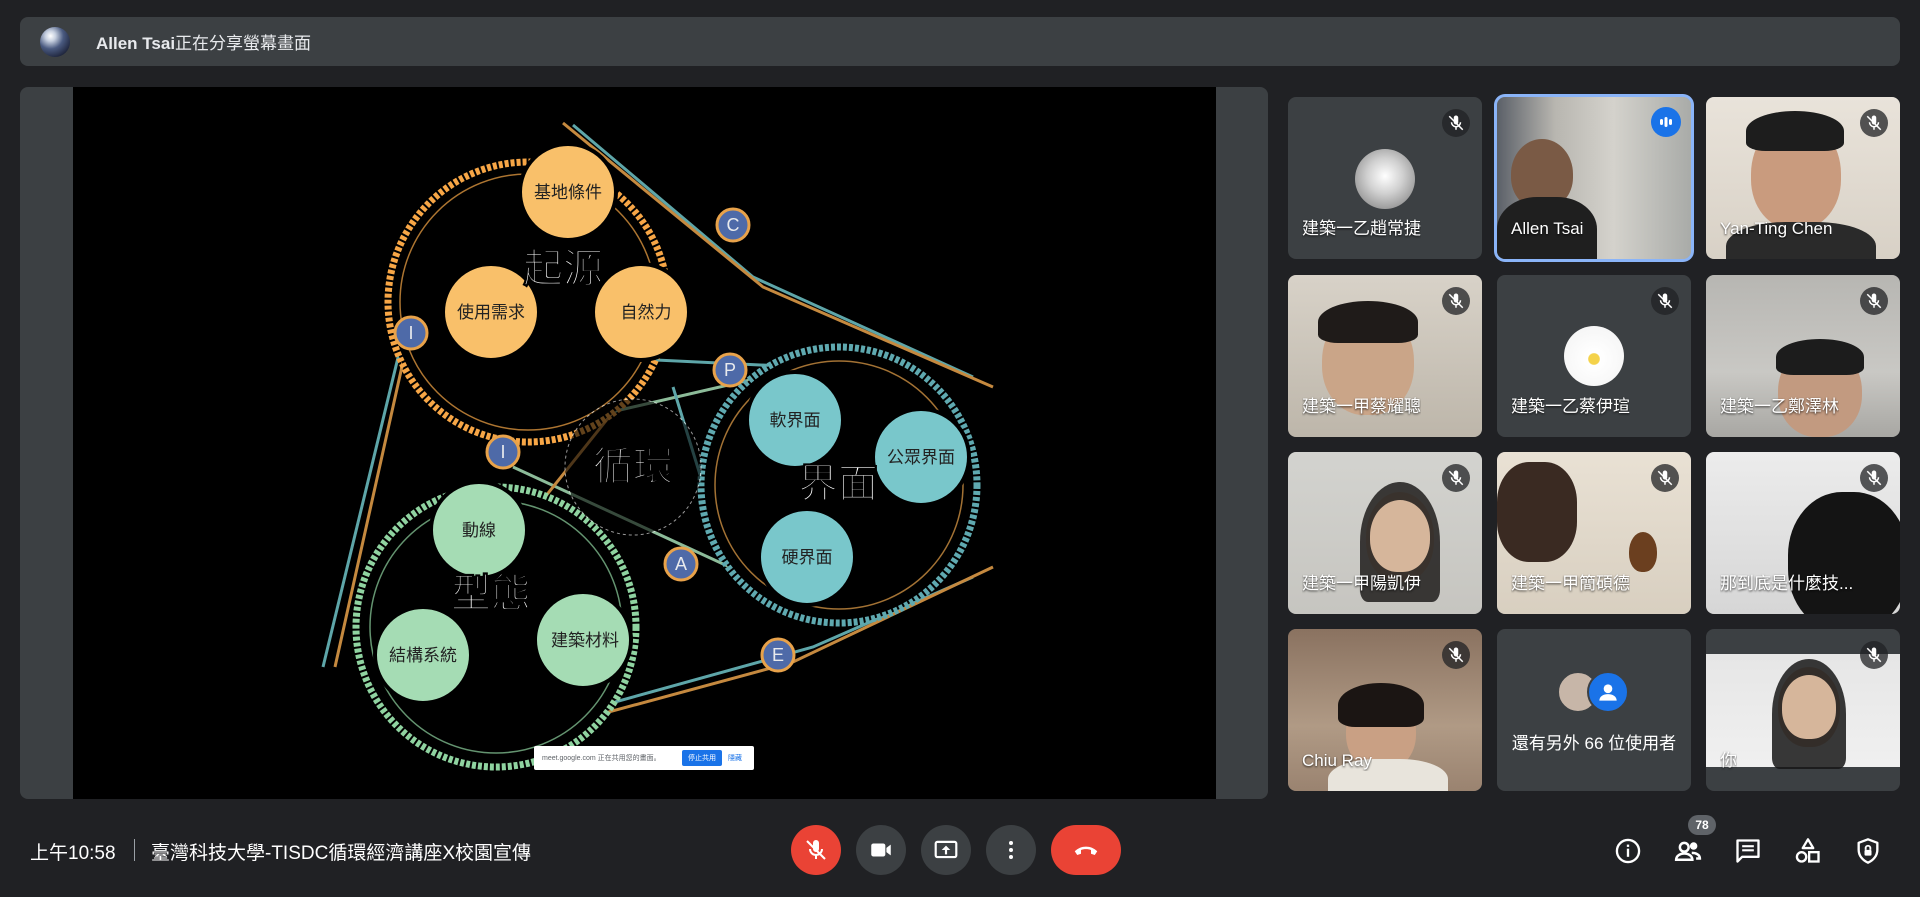  Describe the element at coordinates (778, 655) in the screenshot. I see `link-letter-e: E` at that location.